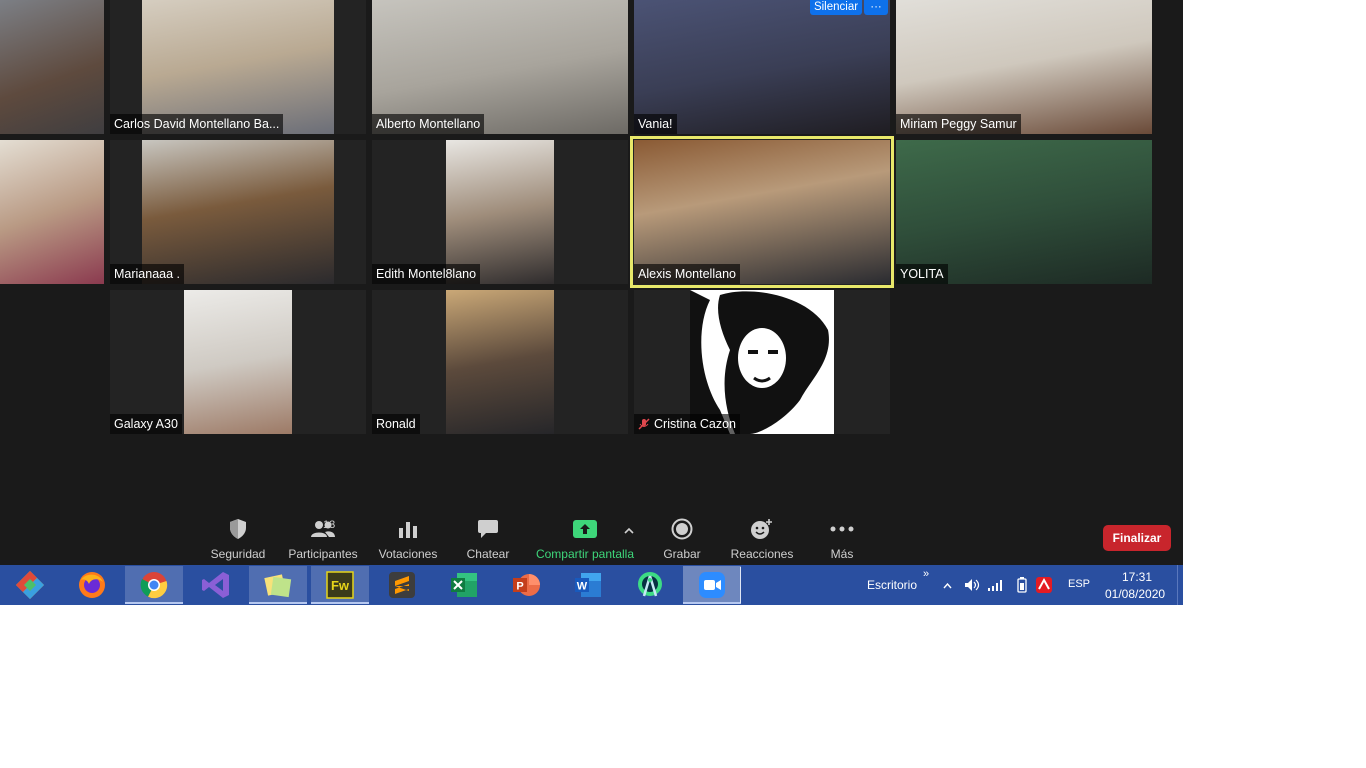 This screenshot has width=1366, height=768. I want to click on video-tile: YOLITA, so click(1024, 212).